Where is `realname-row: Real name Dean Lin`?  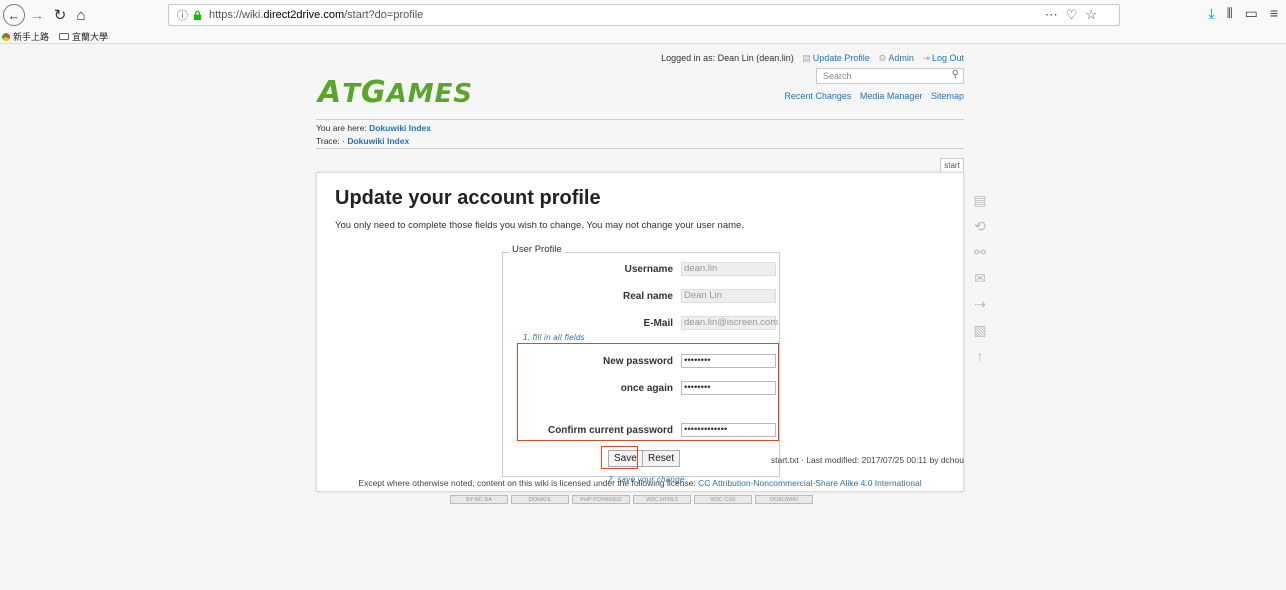 realname-row: Real name Dean Lin is located at coordinates (641, 297).